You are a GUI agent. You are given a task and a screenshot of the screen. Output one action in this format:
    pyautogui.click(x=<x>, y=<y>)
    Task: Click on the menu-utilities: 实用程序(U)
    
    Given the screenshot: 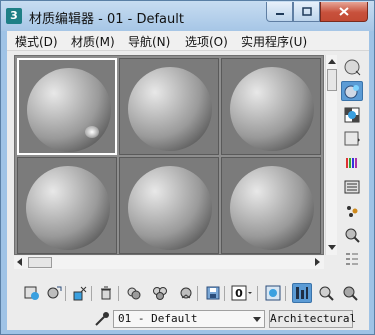 What is the action you would take?
    pyautogui.click(x=274, y=41)
    